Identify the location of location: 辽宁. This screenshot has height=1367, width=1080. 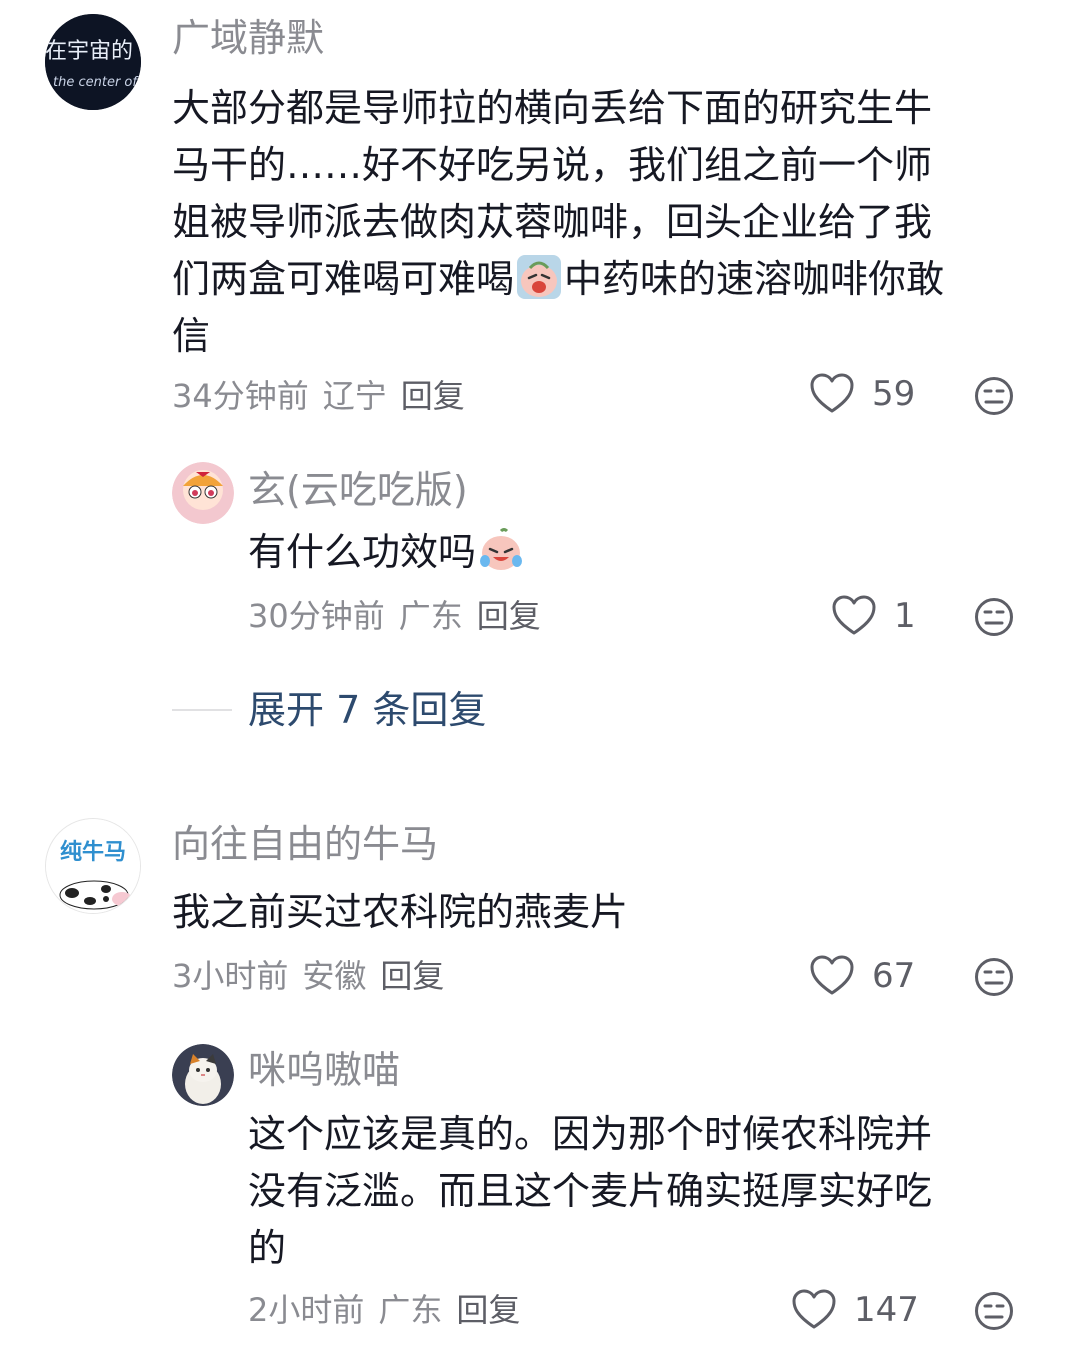
(354, 396).